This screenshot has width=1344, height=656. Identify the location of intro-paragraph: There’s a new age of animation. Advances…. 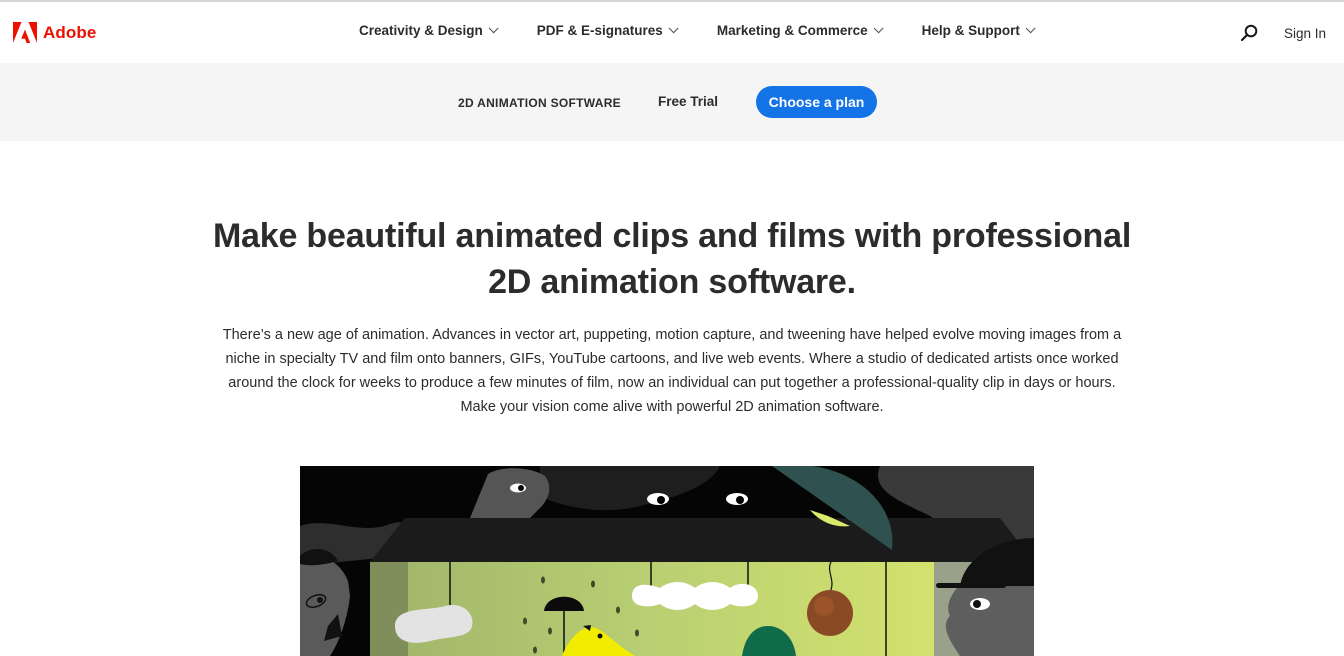
(672, 371).